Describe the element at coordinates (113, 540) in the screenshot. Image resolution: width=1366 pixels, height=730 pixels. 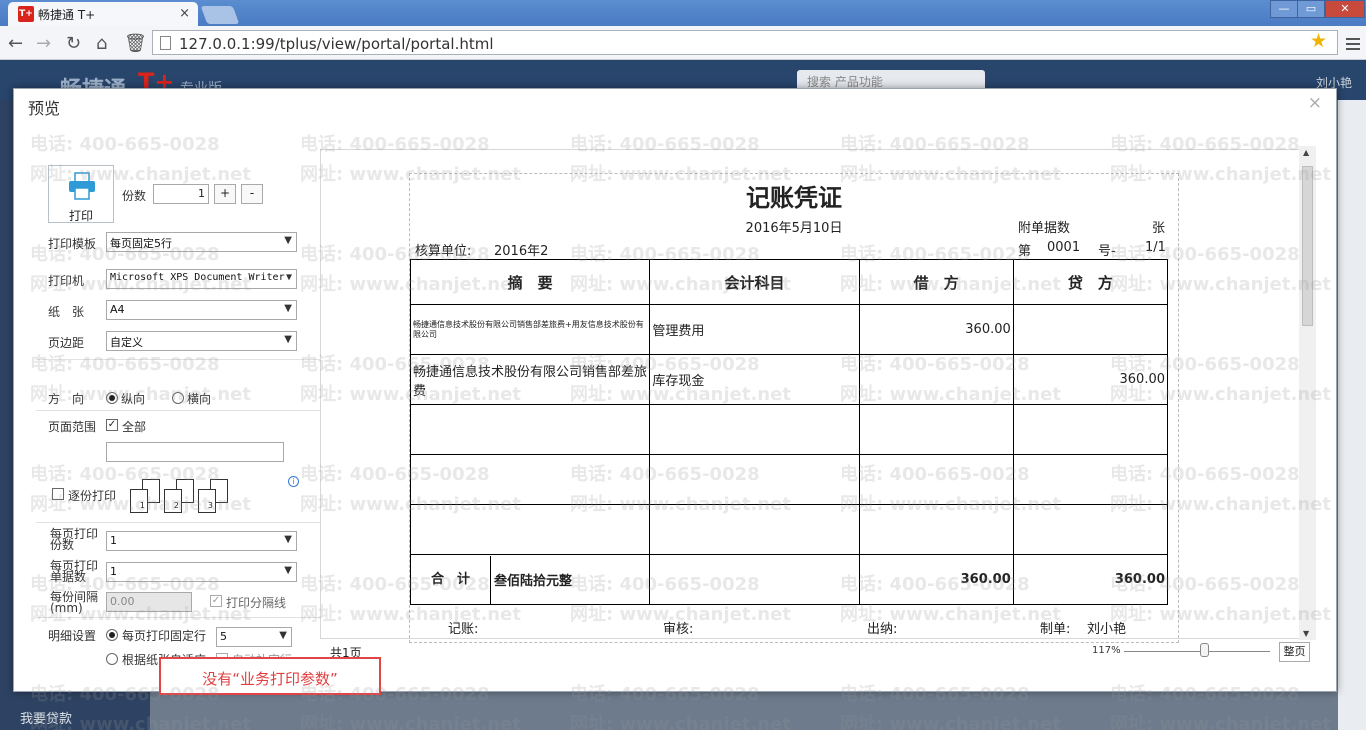
I see `per-page-copies-value: 1` at that location.